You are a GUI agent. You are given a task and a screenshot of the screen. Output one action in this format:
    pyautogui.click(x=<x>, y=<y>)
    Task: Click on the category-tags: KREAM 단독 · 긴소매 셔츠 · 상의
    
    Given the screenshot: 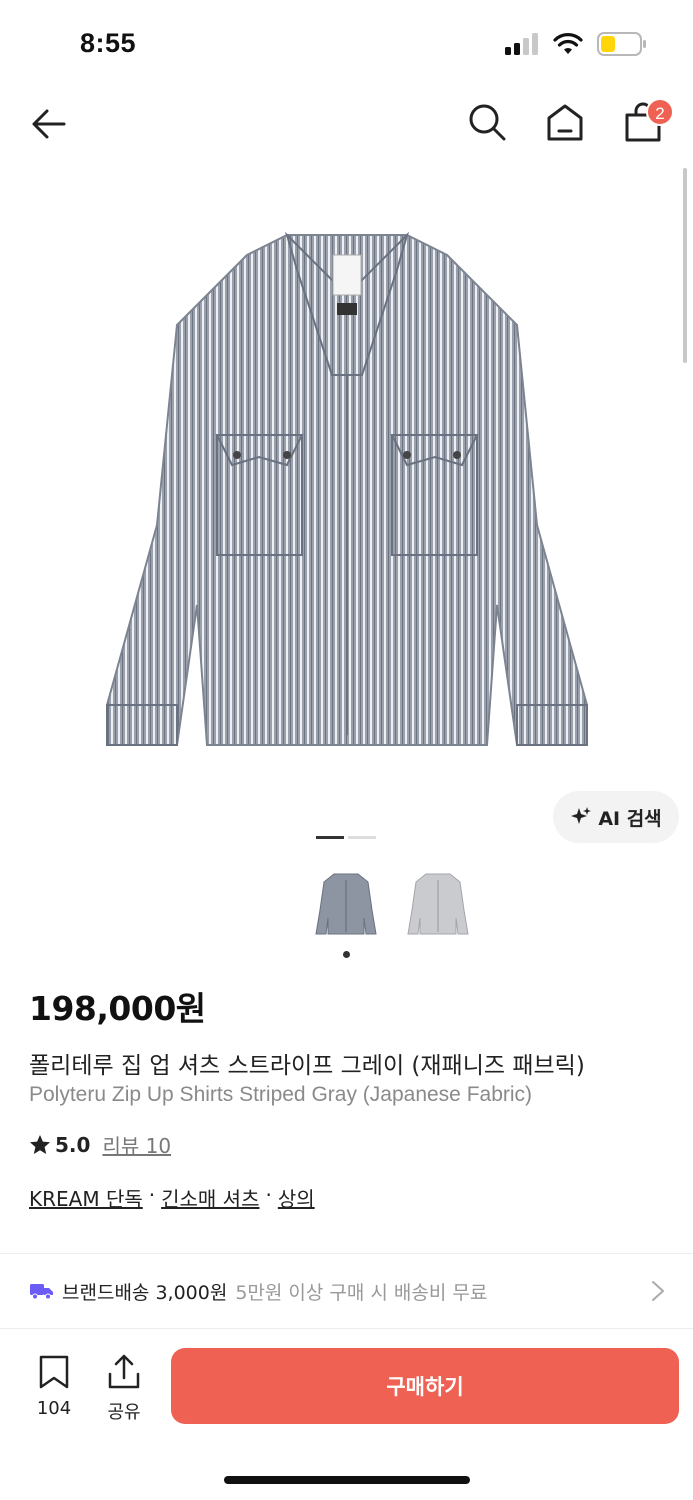 What is the action you would take?
    pyautogui.click(x=172, y=1197)
    